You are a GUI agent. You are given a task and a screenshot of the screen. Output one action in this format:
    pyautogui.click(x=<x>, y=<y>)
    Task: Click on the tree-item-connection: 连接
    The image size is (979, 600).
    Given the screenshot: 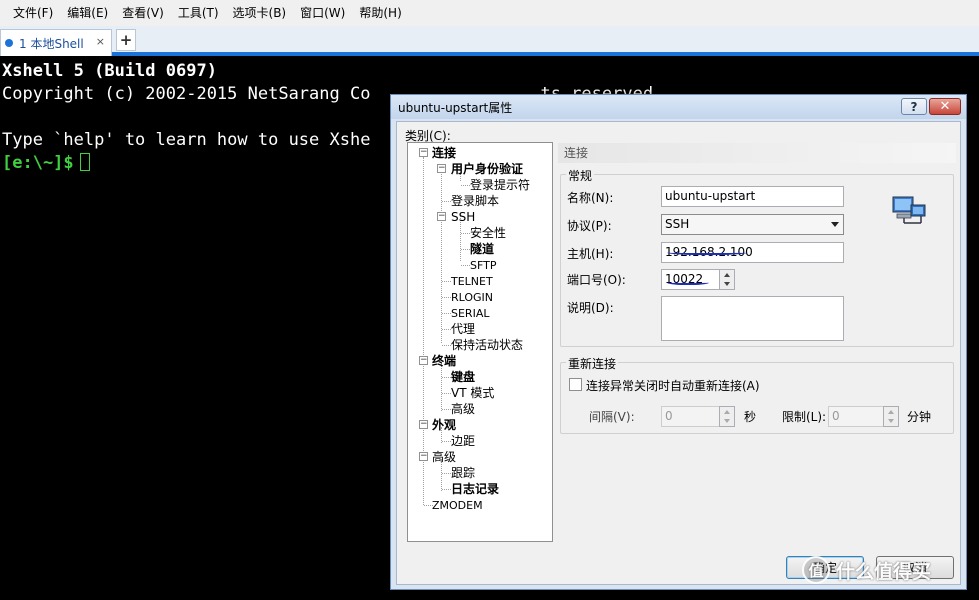 What is the action you would take?
    pyautogui.click(x=444, y=153)
    